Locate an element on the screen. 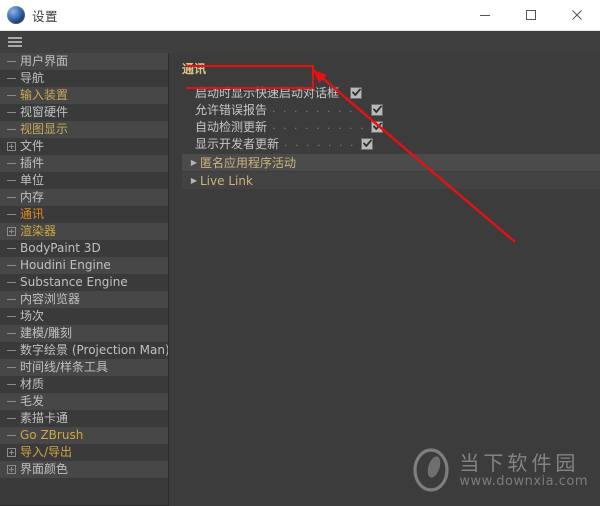 The width and height of the screenshot is (600, 506). sidebar-item-label: 内存 is located at coordinates (32, 197).